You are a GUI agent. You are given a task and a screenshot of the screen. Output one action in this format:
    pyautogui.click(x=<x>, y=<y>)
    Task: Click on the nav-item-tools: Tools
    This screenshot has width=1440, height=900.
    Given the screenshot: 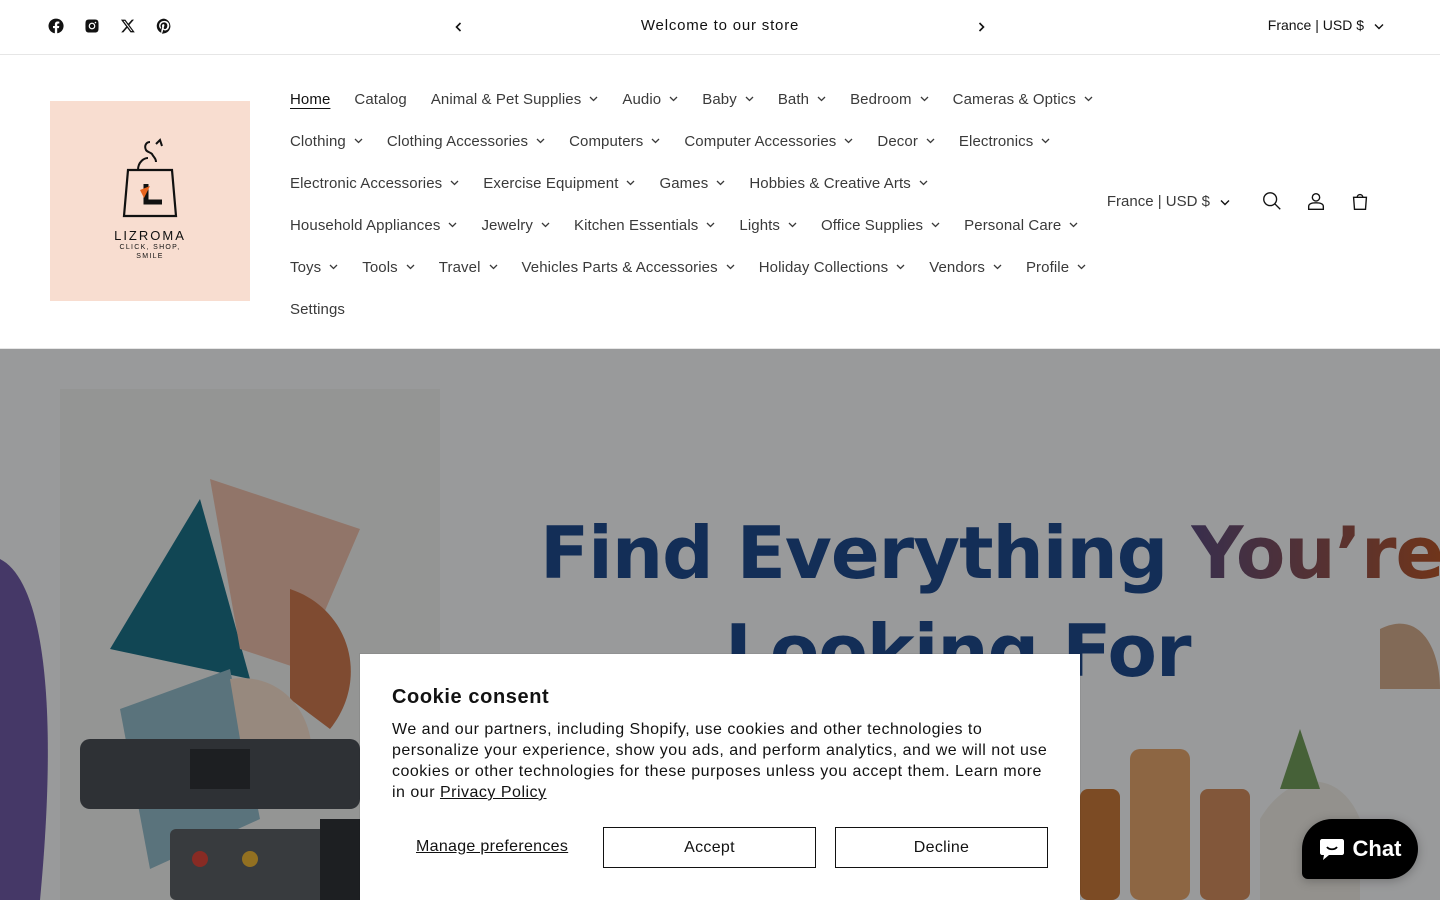 What is the action you would take?
    pyautogui.click(x=388, y=267)
    